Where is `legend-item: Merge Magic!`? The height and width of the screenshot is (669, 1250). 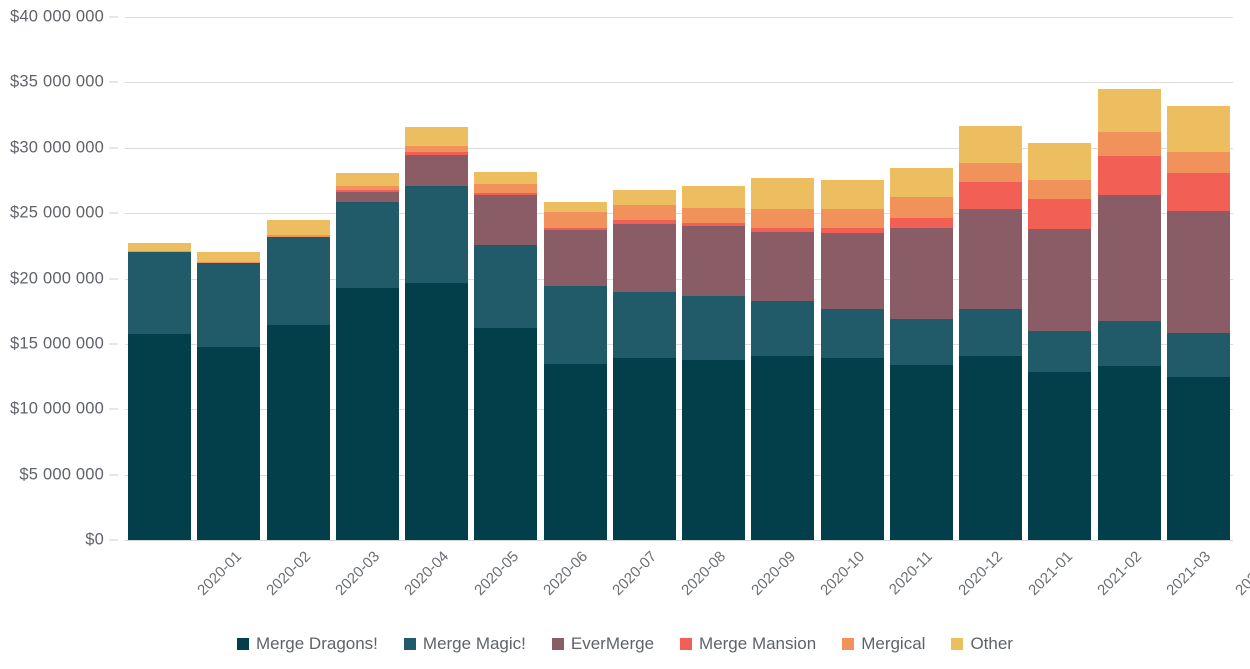 legend-item: Merge Magic! is located at coordinates (464, 644).